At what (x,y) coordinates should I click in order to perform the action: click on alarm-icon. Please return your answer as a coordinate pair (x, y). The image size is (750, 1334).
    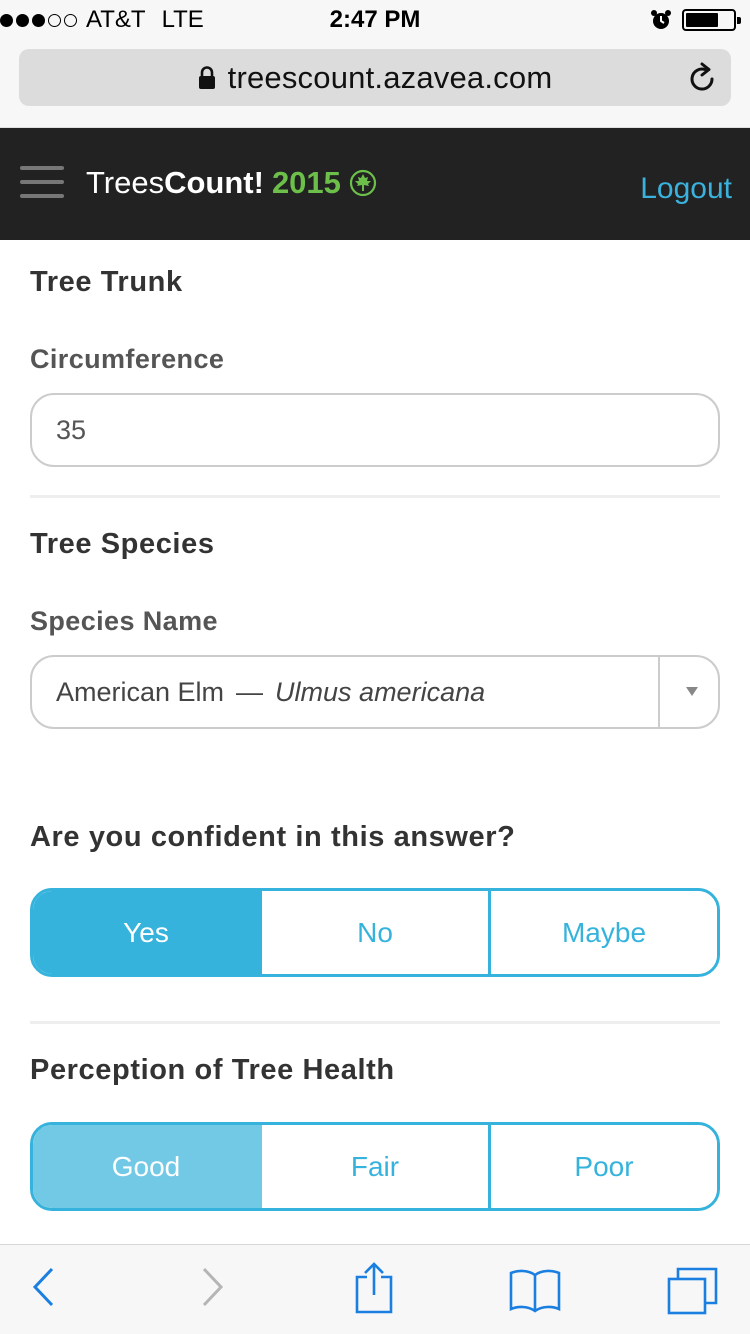
    Looking at the image, I should click on (661, 20).